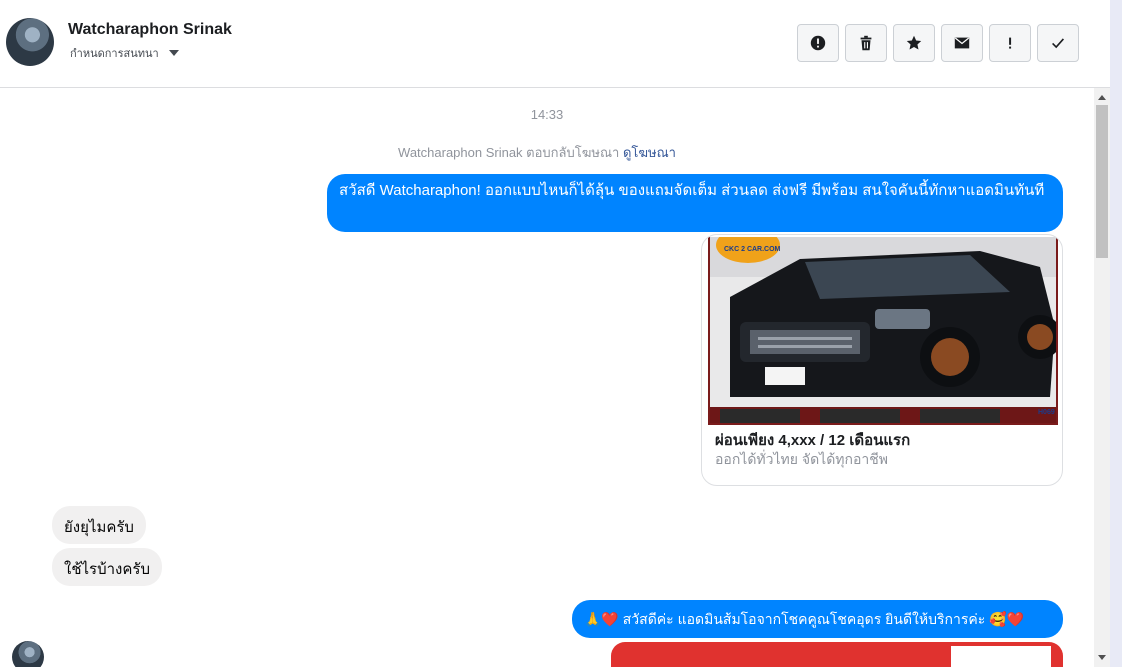 Image resolution: width=1122 pixels, height=667 pixels. I want to click on star-icon, so click(914, 42).